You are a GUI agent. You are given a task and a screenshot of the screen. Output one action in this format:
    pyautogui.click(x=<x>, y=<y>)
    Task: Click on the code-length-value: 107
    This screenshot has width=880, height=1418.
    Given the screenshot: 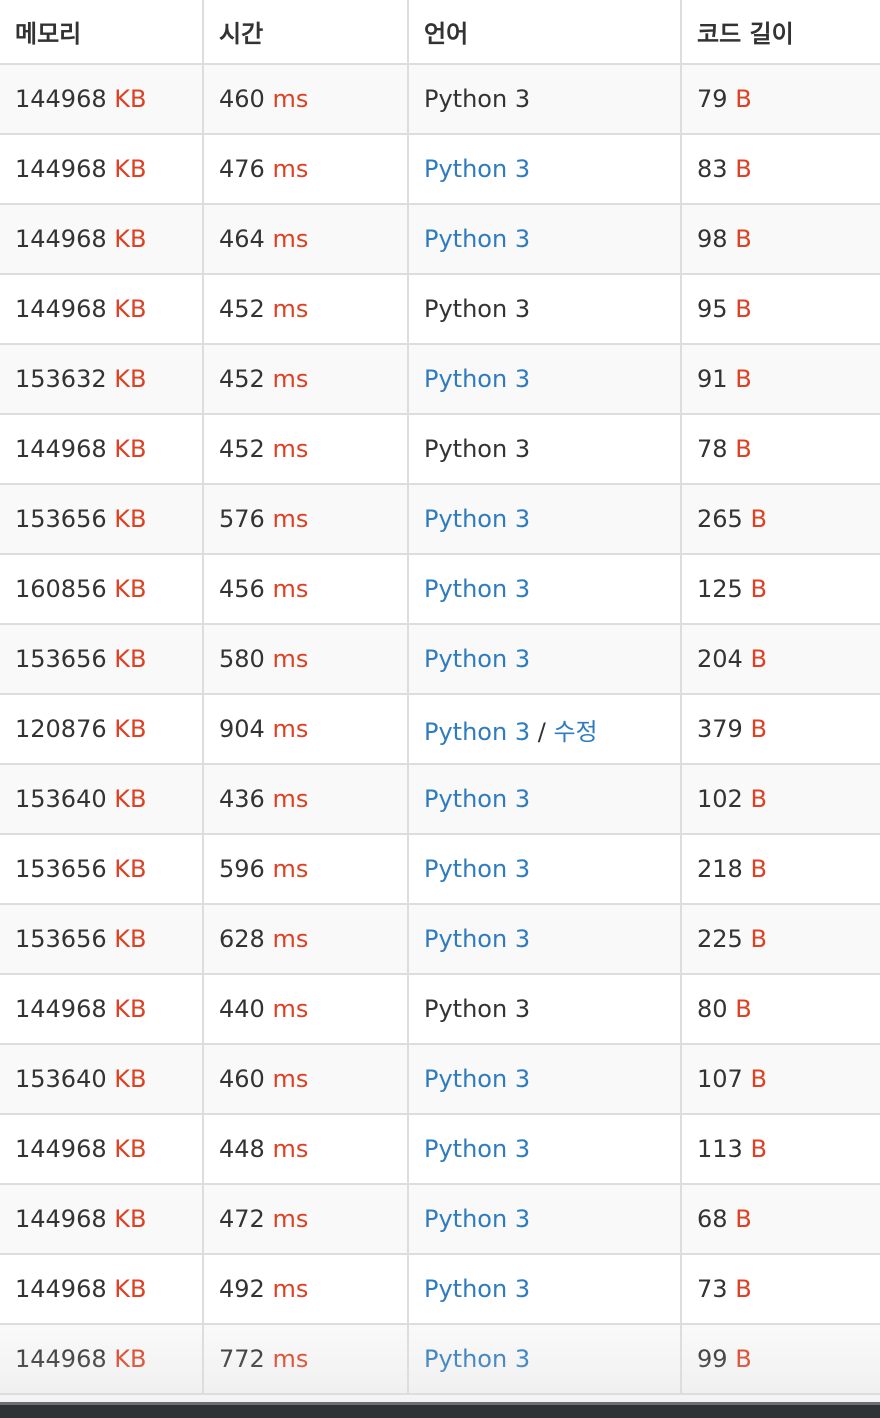 What is the action you would take?
    pyautogui.click(x=720, y=1079)
    